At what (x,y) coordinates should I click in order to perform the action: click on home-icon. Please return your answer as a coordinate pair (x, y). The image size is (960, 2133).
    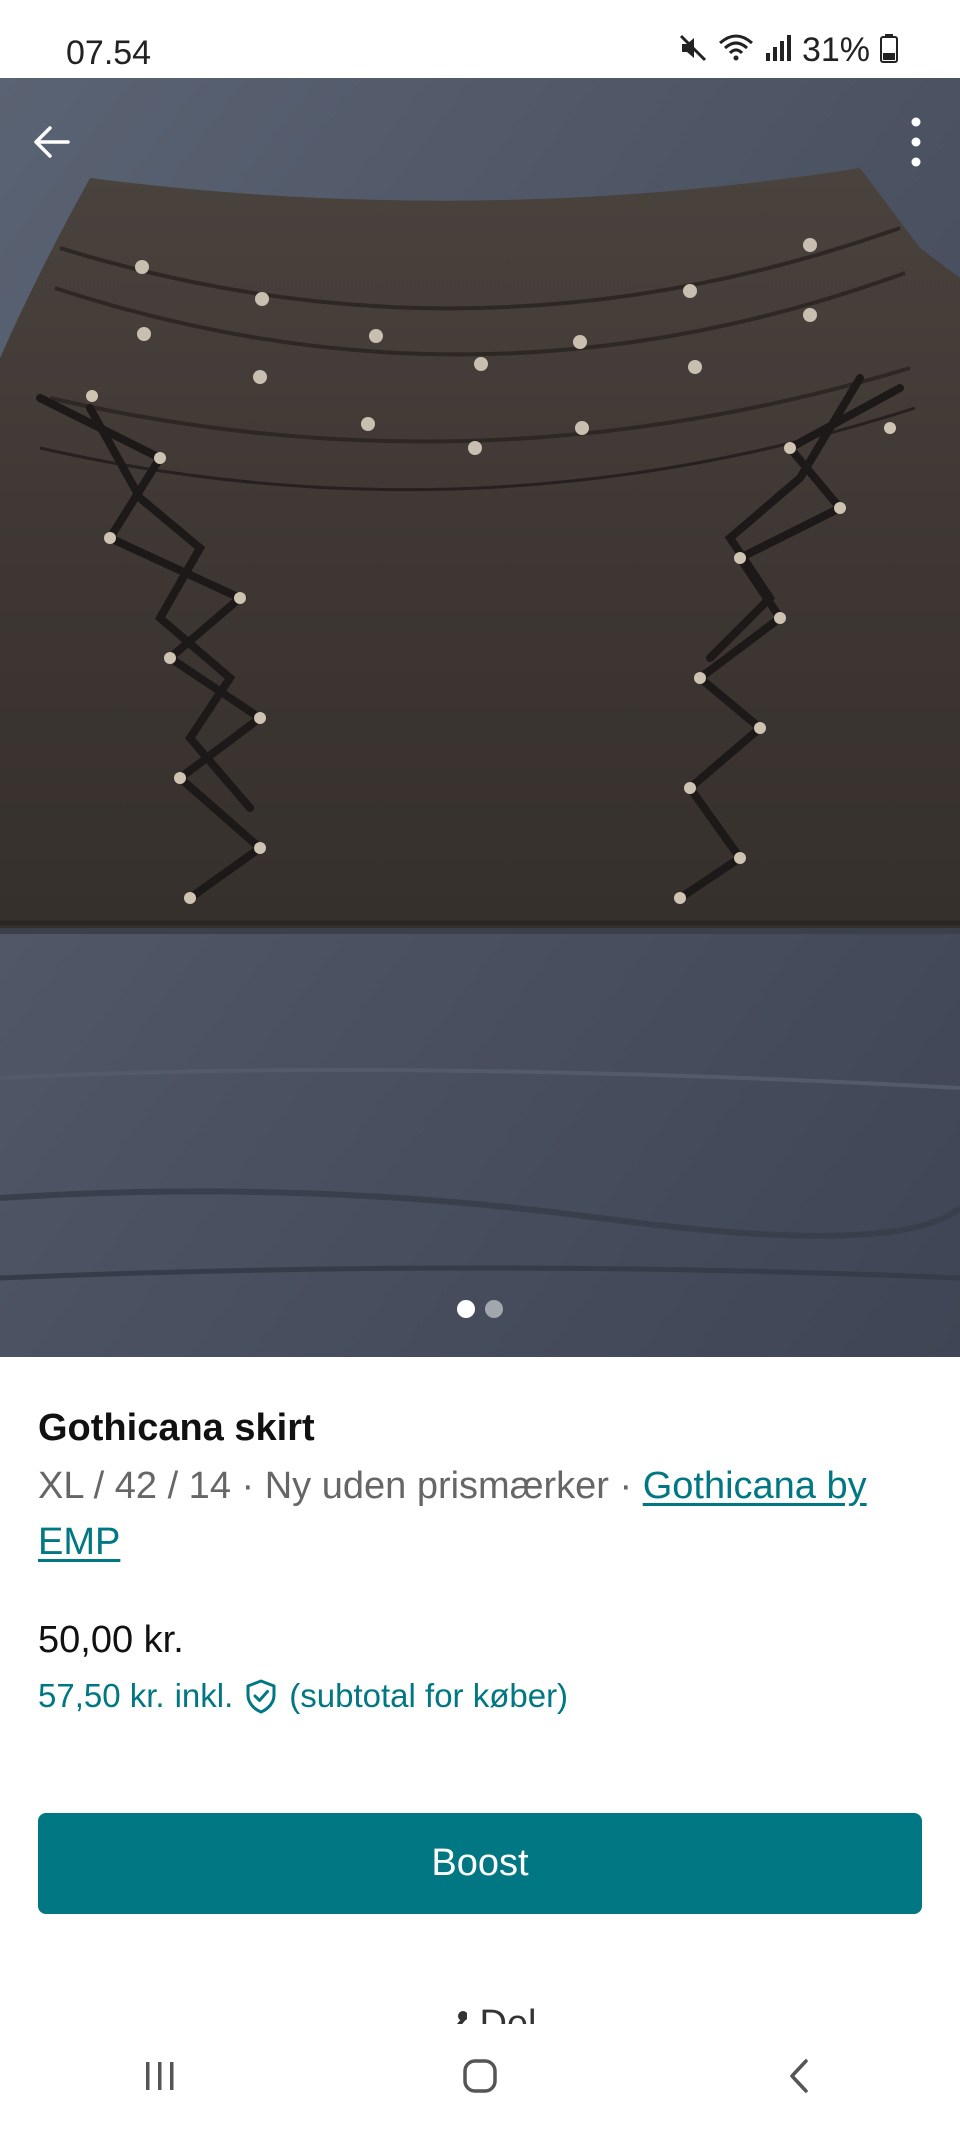
    Looking at the image, I should click on (480, 2078).